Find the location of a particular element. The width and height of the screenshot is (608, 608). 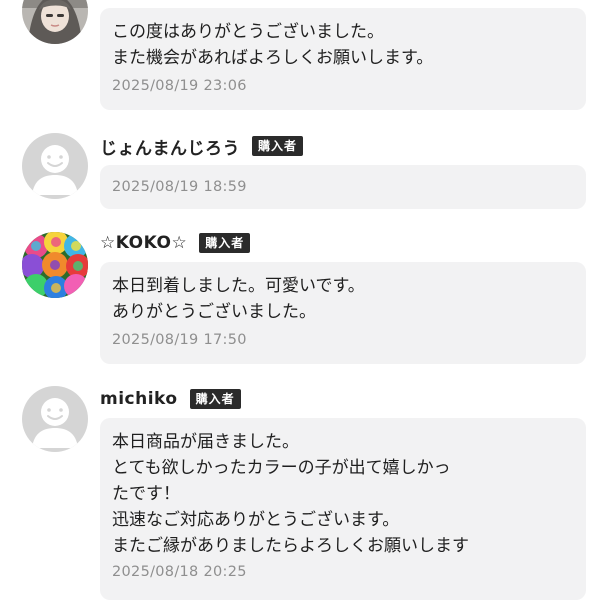

reviewer-header: じょんまんじろう 購入者 is located at coordinates (202, 146).